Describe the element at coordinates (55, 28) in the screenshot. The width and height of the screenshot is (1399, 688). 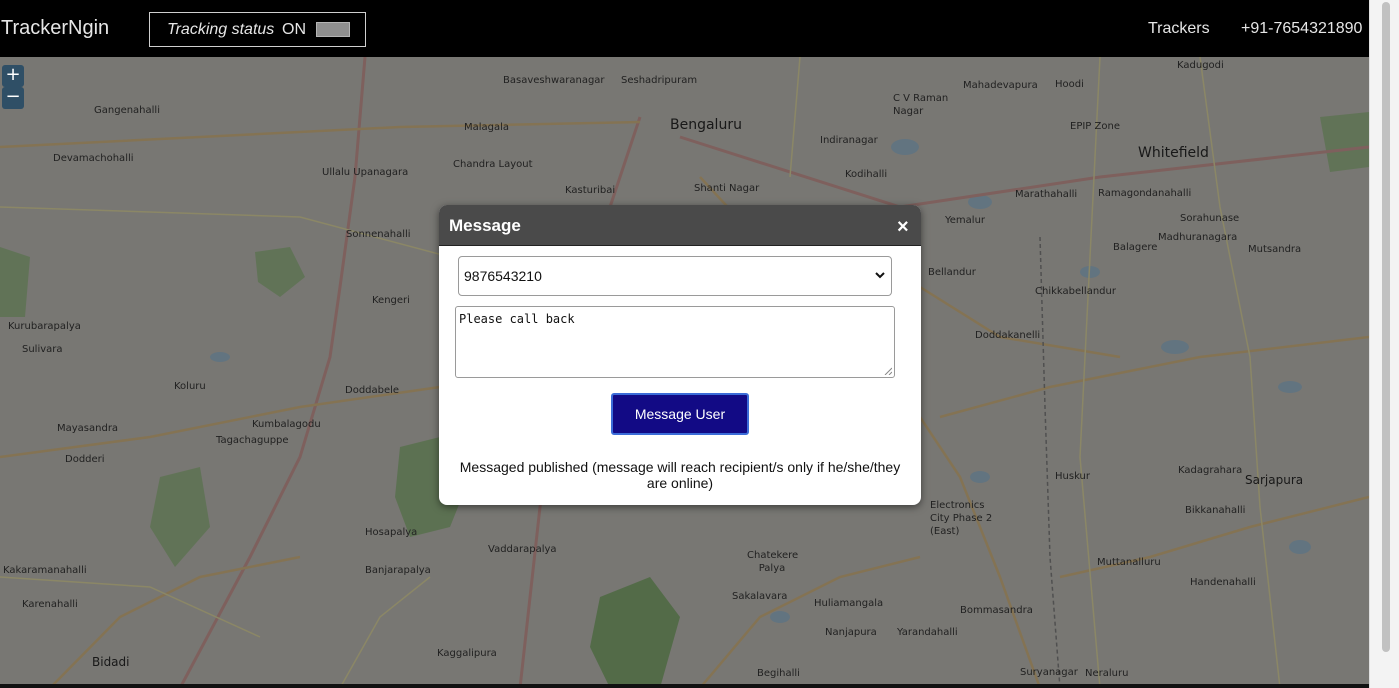
I see `brand-logo: TrackerNgin` at that location.